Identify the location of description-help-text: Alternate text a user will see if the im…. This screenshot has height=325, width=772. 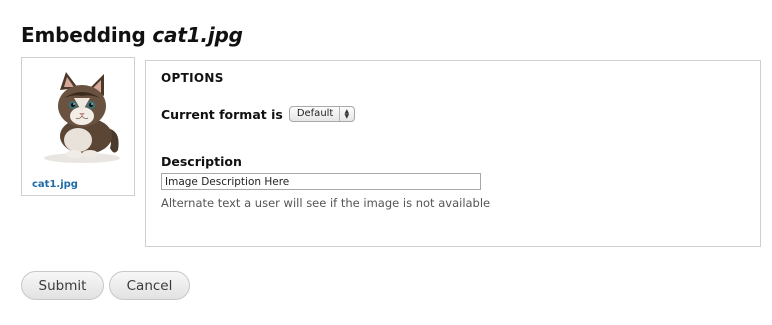
(326, 203).